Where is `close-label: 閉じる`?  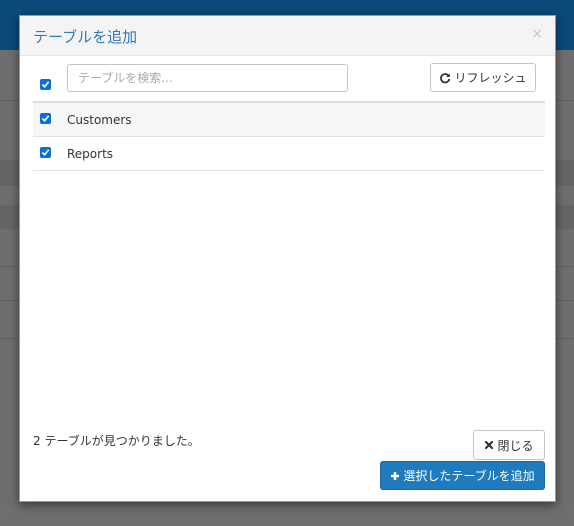 close-label: 閉じる is located at coordinates (515, 445).